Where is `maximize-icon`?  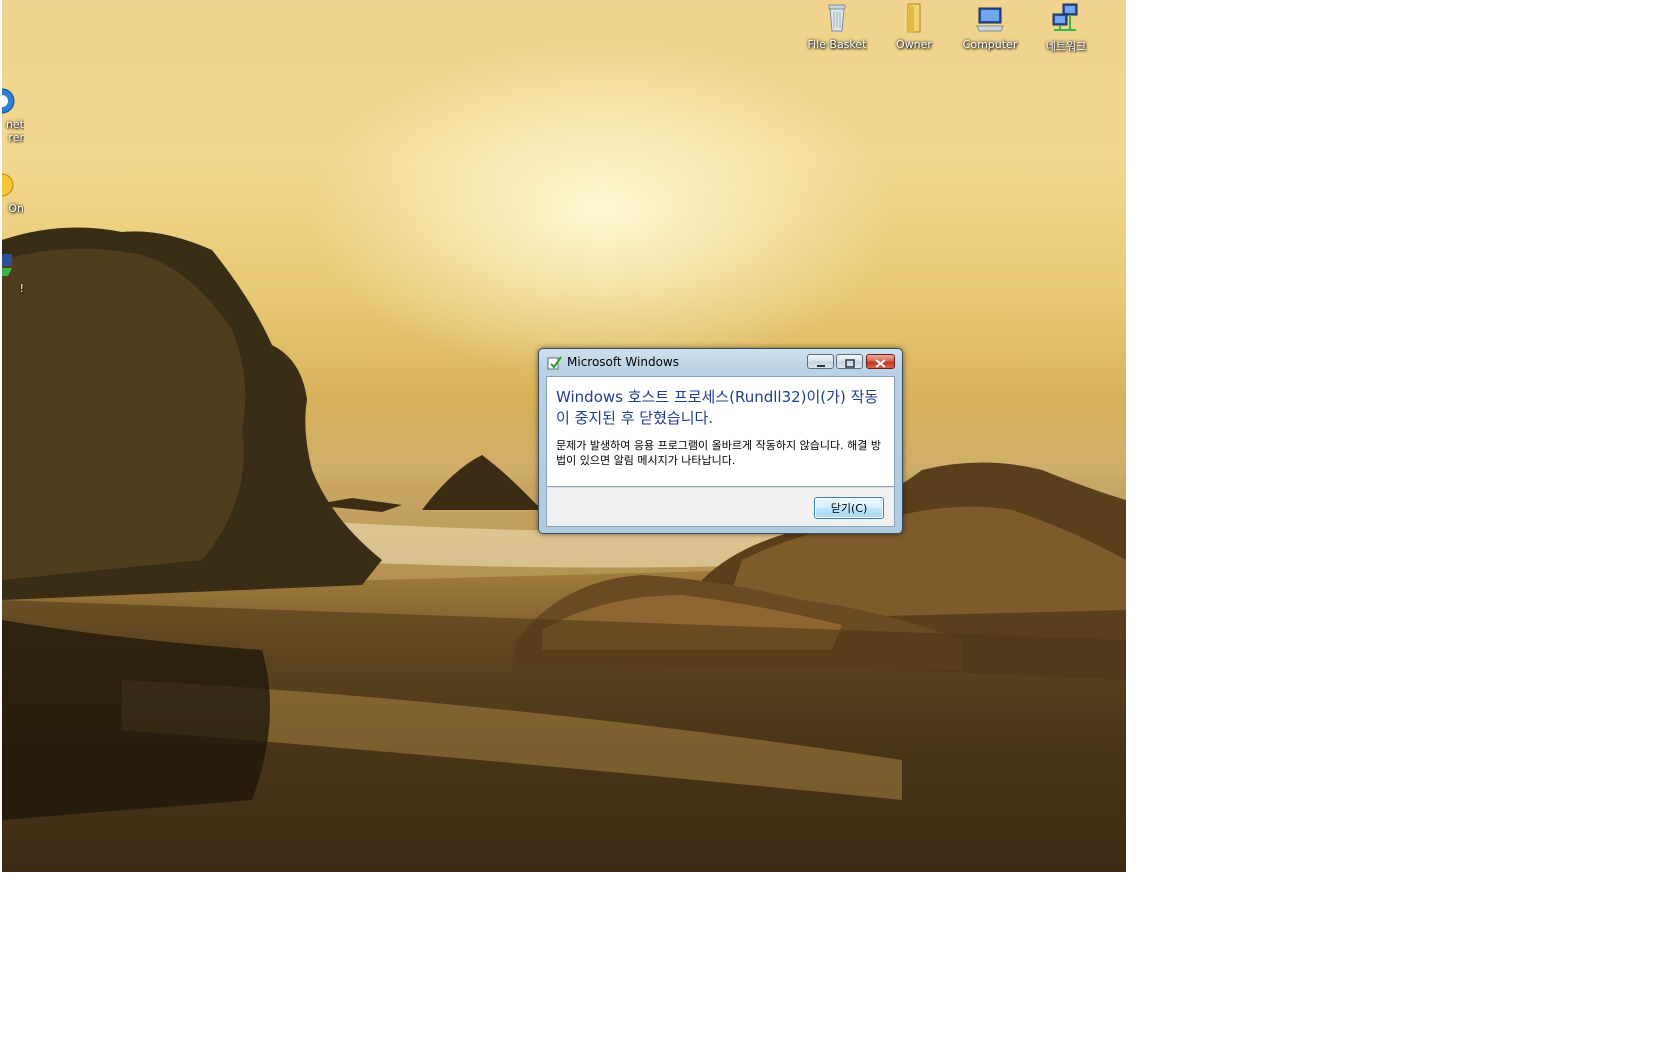 maximize-icon is located at coordinates (850, 363).